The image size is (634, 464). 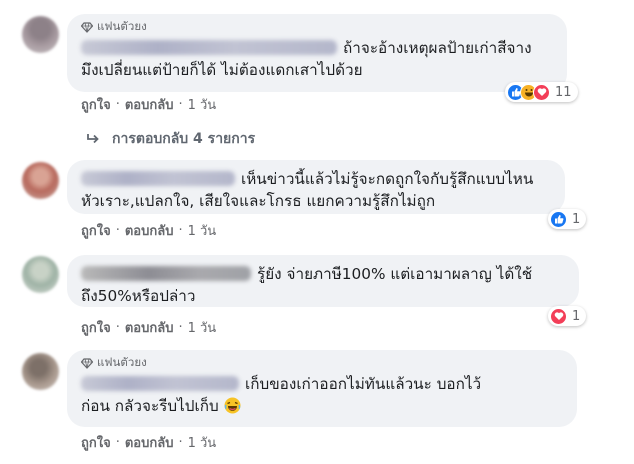 What do you see at coordinates (558, 219) in the screenshot?
I see `like-reaction-icon` at bounding box center [558, 219].